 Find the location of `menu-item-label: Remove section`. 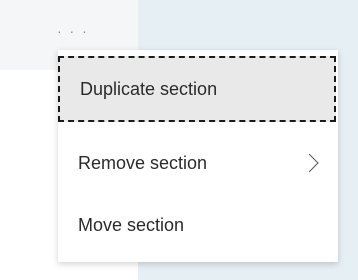

menu-item-label: Remove section is located at coordinates (143, 162).